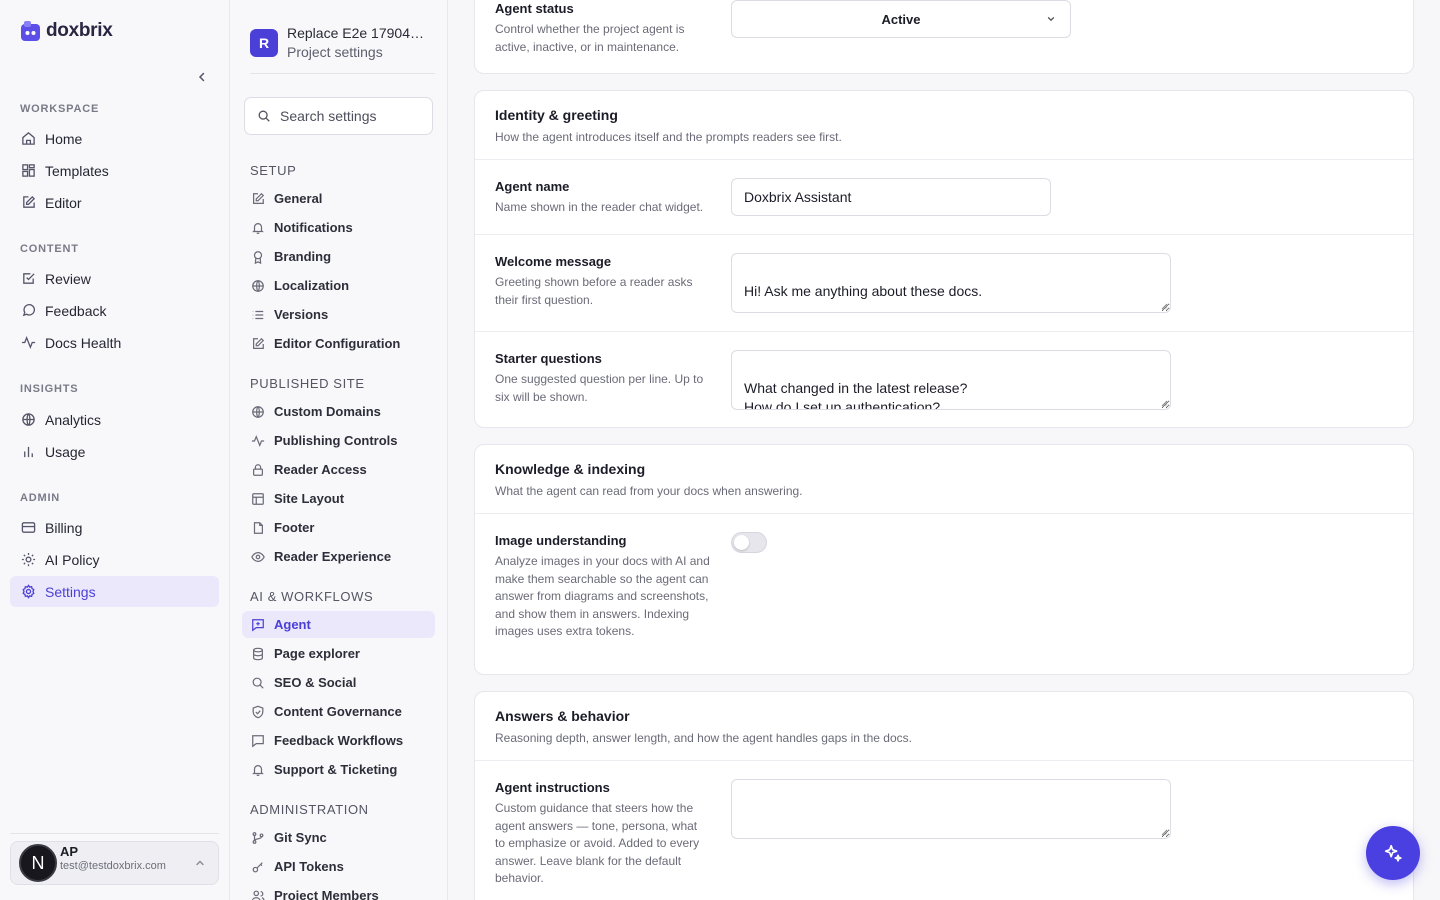  What do you see at coordinates (114, 559) in the screenshot?
I see `nav-item-ai-policy: AI Policy` at bounding box center [114, 559].